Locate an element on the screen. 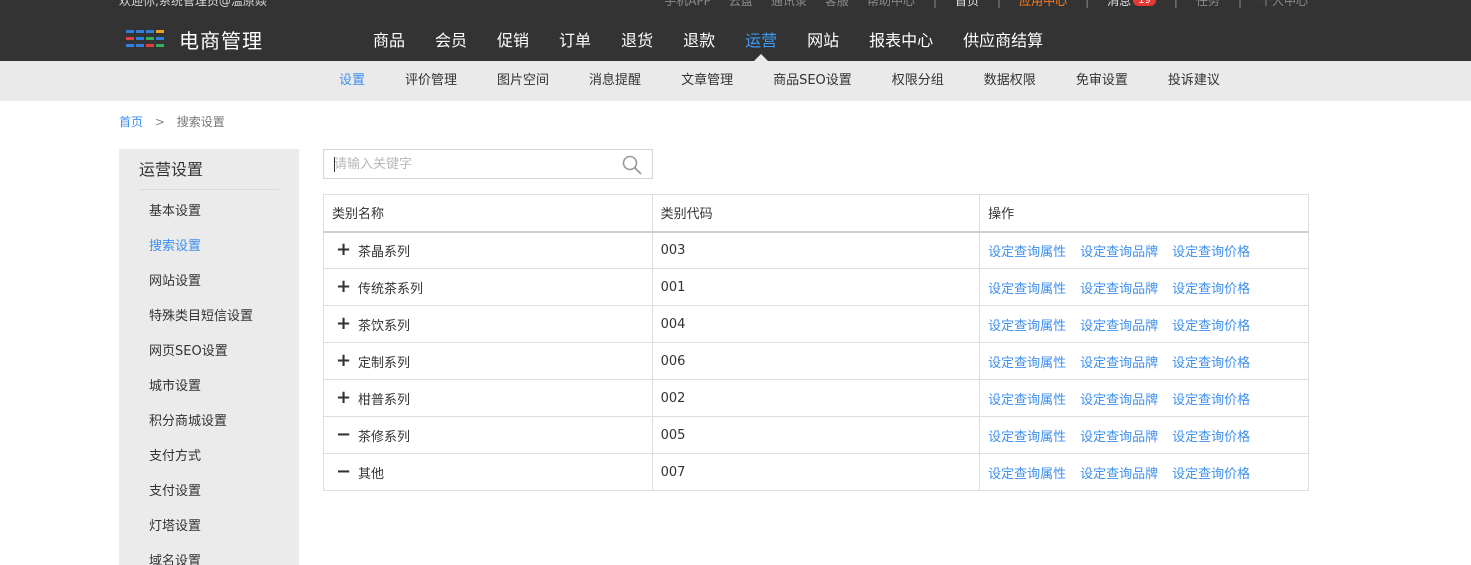  main-nav-item: 会员 is located at coordinates (451, 41).